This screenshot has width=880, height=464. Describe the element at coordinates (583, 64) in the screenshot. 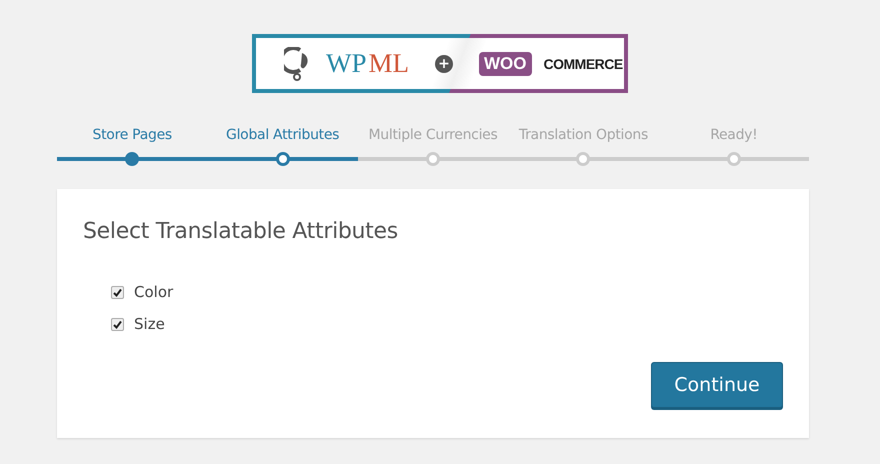

I see `commerce-logo-text: COMMERCE` at that location.